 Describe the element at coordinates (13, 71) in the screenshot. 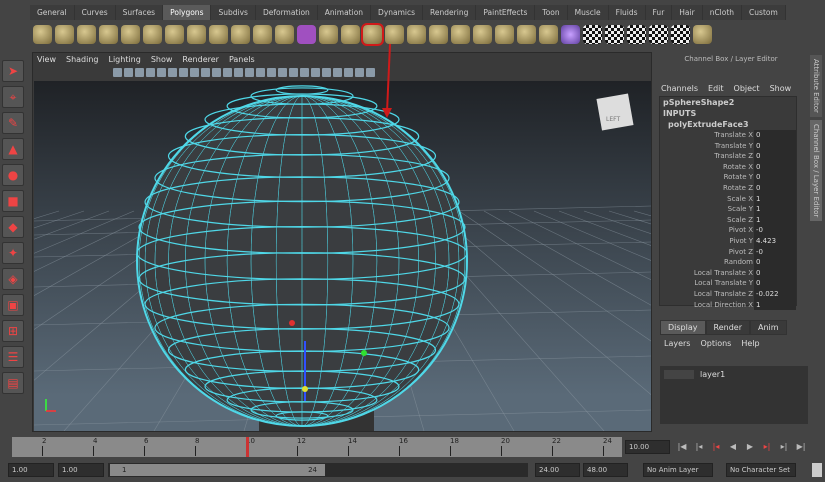

I see `select-tool-icon: ➤` at that location.